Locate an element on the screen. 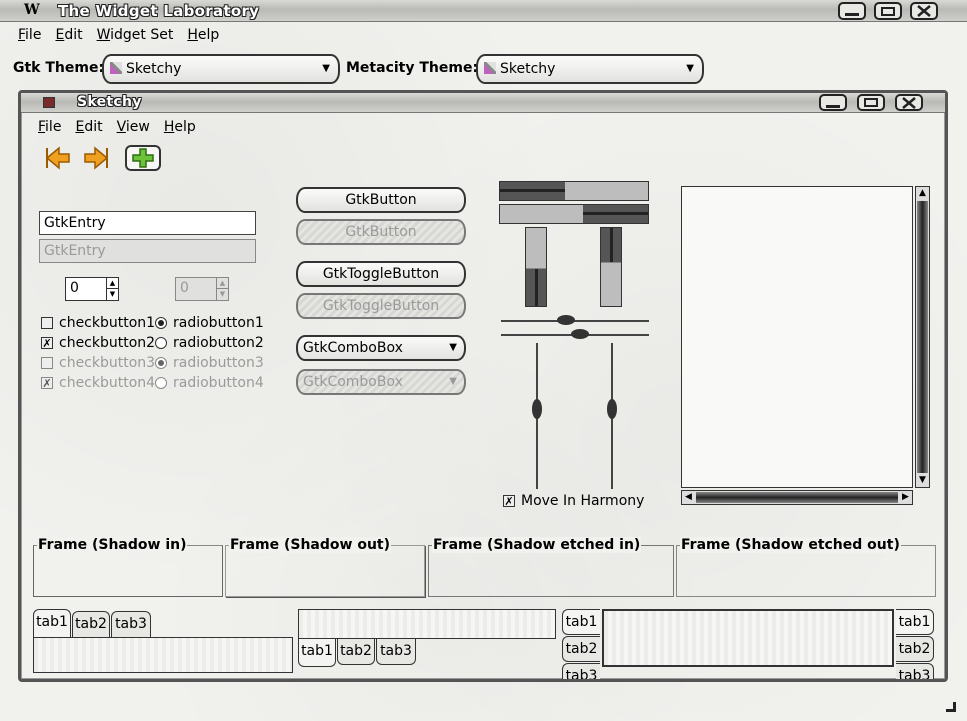 This screenshot has width=967, height=721. spin-button-disabled: 0 ▲ ▼ is located at coordinates (202, 289).